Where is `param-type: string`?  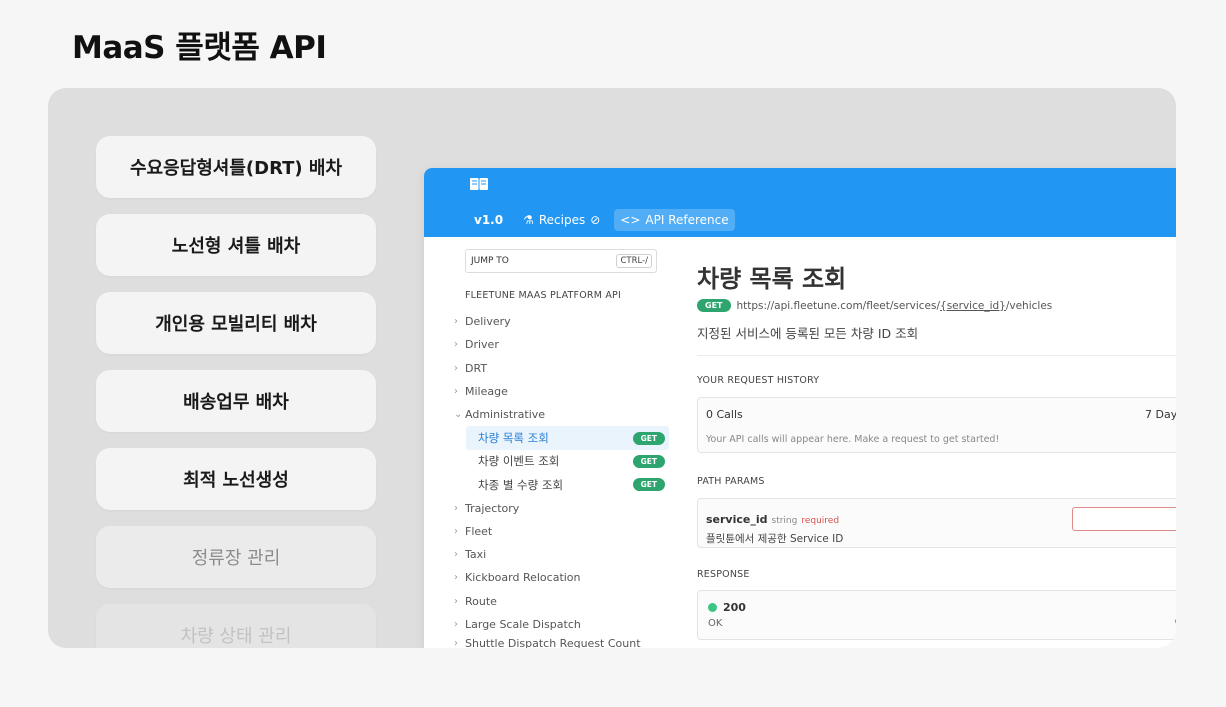 param-type: string is located at coordinates (784, 521).